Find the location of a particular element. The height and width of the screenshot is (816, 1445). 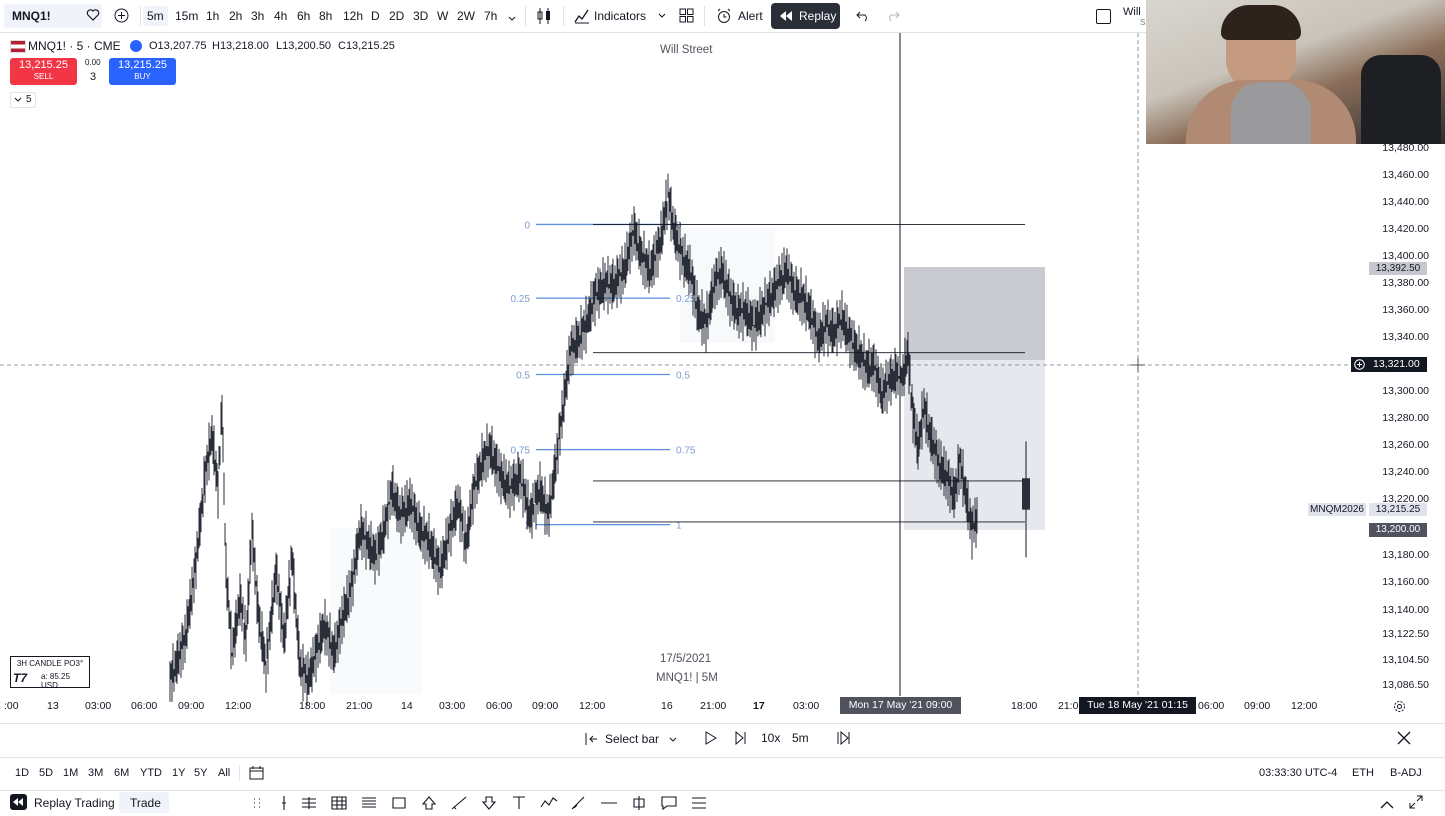

step-forward-icon is located at coordinates (741, 740).